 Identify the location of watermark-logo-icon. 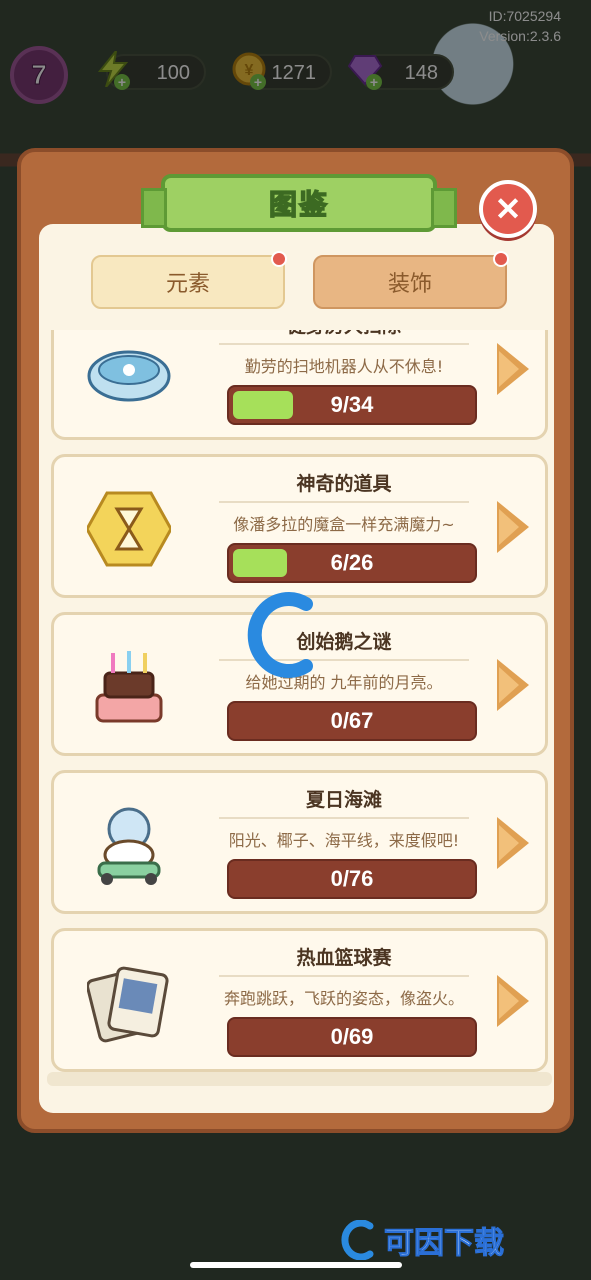
(284, 635).